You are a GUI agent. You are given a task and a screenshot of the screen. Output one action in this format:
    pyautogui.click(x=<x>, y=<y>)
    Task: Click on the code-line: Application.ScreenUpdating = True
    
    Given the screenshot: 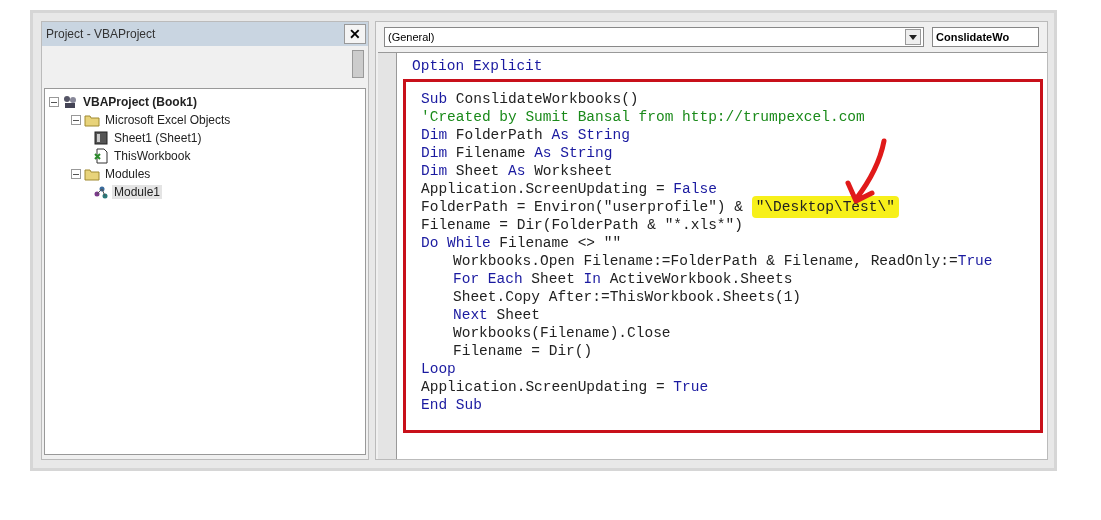 What is the action you would take?
    pyautogui.click(x=565, y=387)
    